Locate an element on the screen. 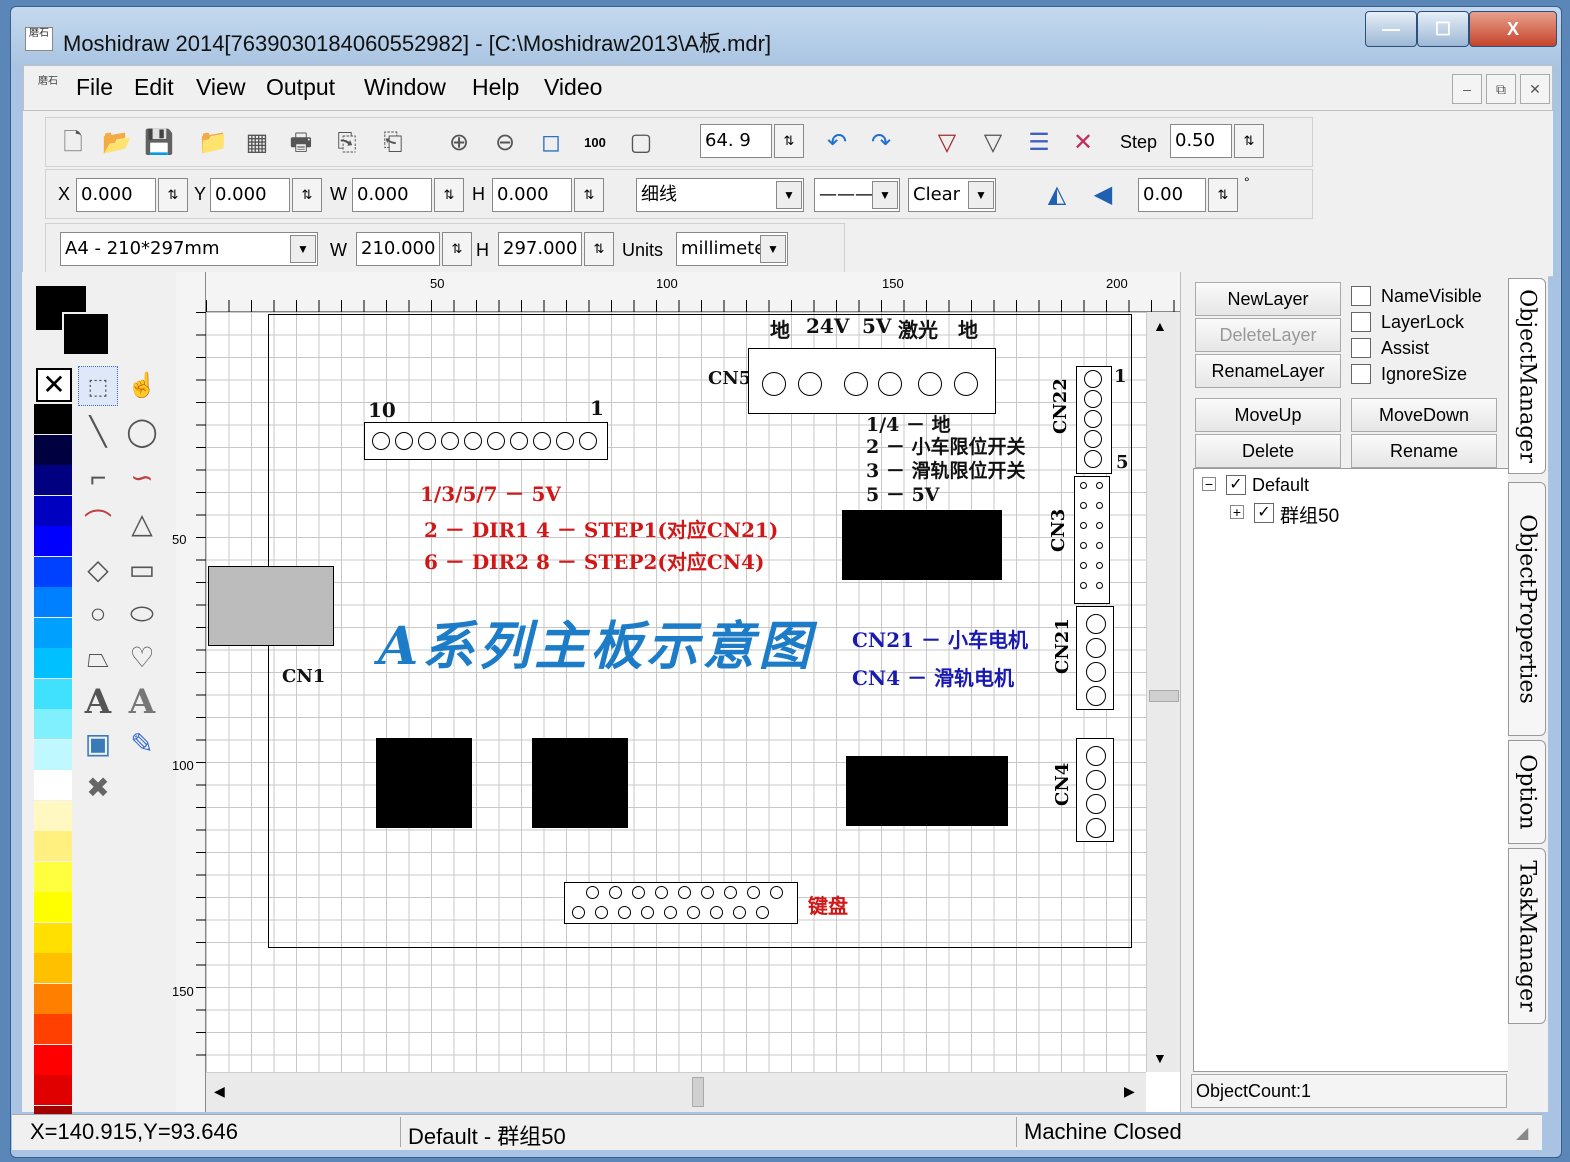 This screenshot has height=1162, width=1570. save-icon: 💾 is located at coordinates (159, 143).